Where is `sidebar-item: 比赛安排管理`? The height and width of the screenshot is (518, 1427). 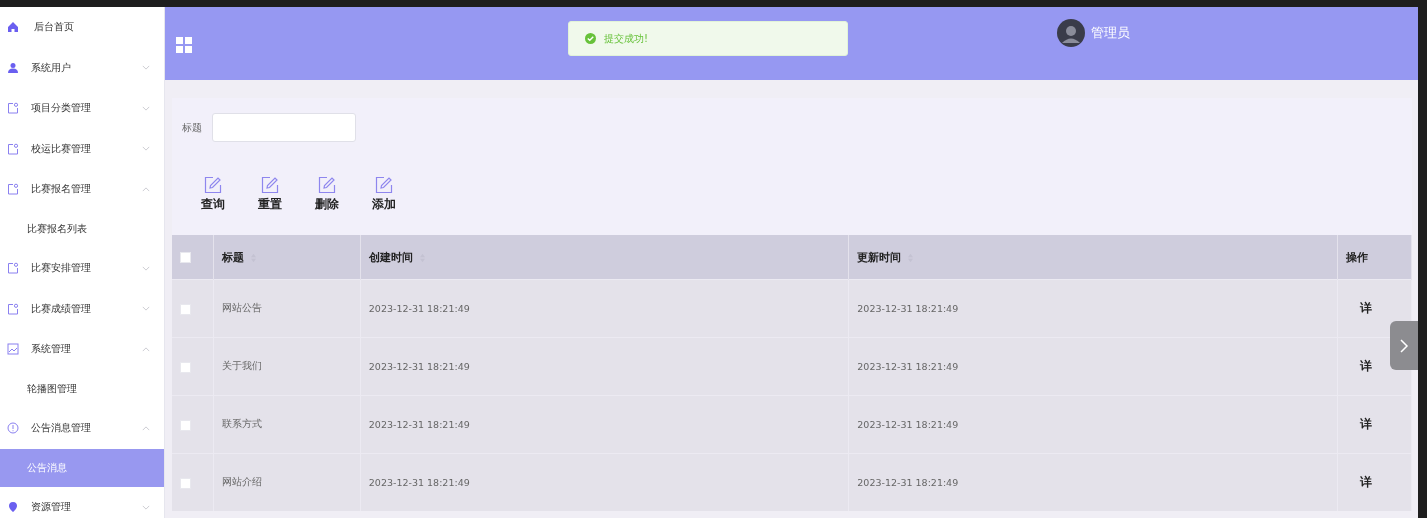
sidebar-item: 比赛安排管理 is located at coordinates (82, 268).